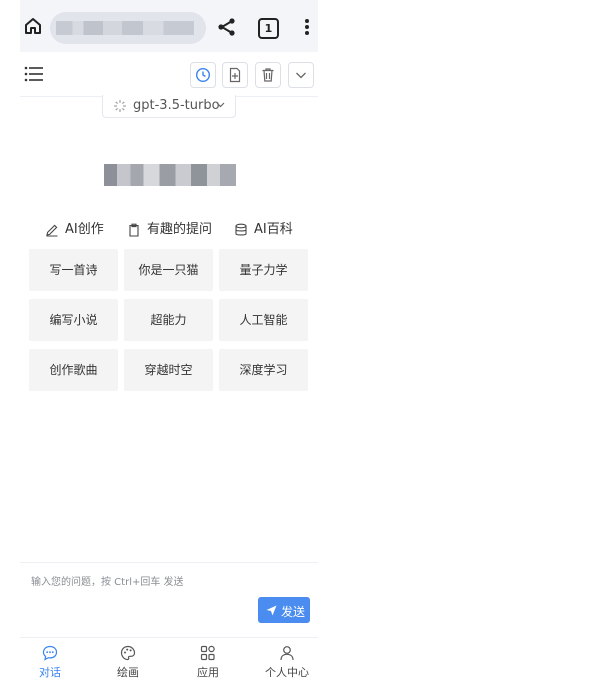 The image size is (599, 690). Describe the element at coordinates (34, 74) in the screenshot. I see `menu-list-icon` at that location.